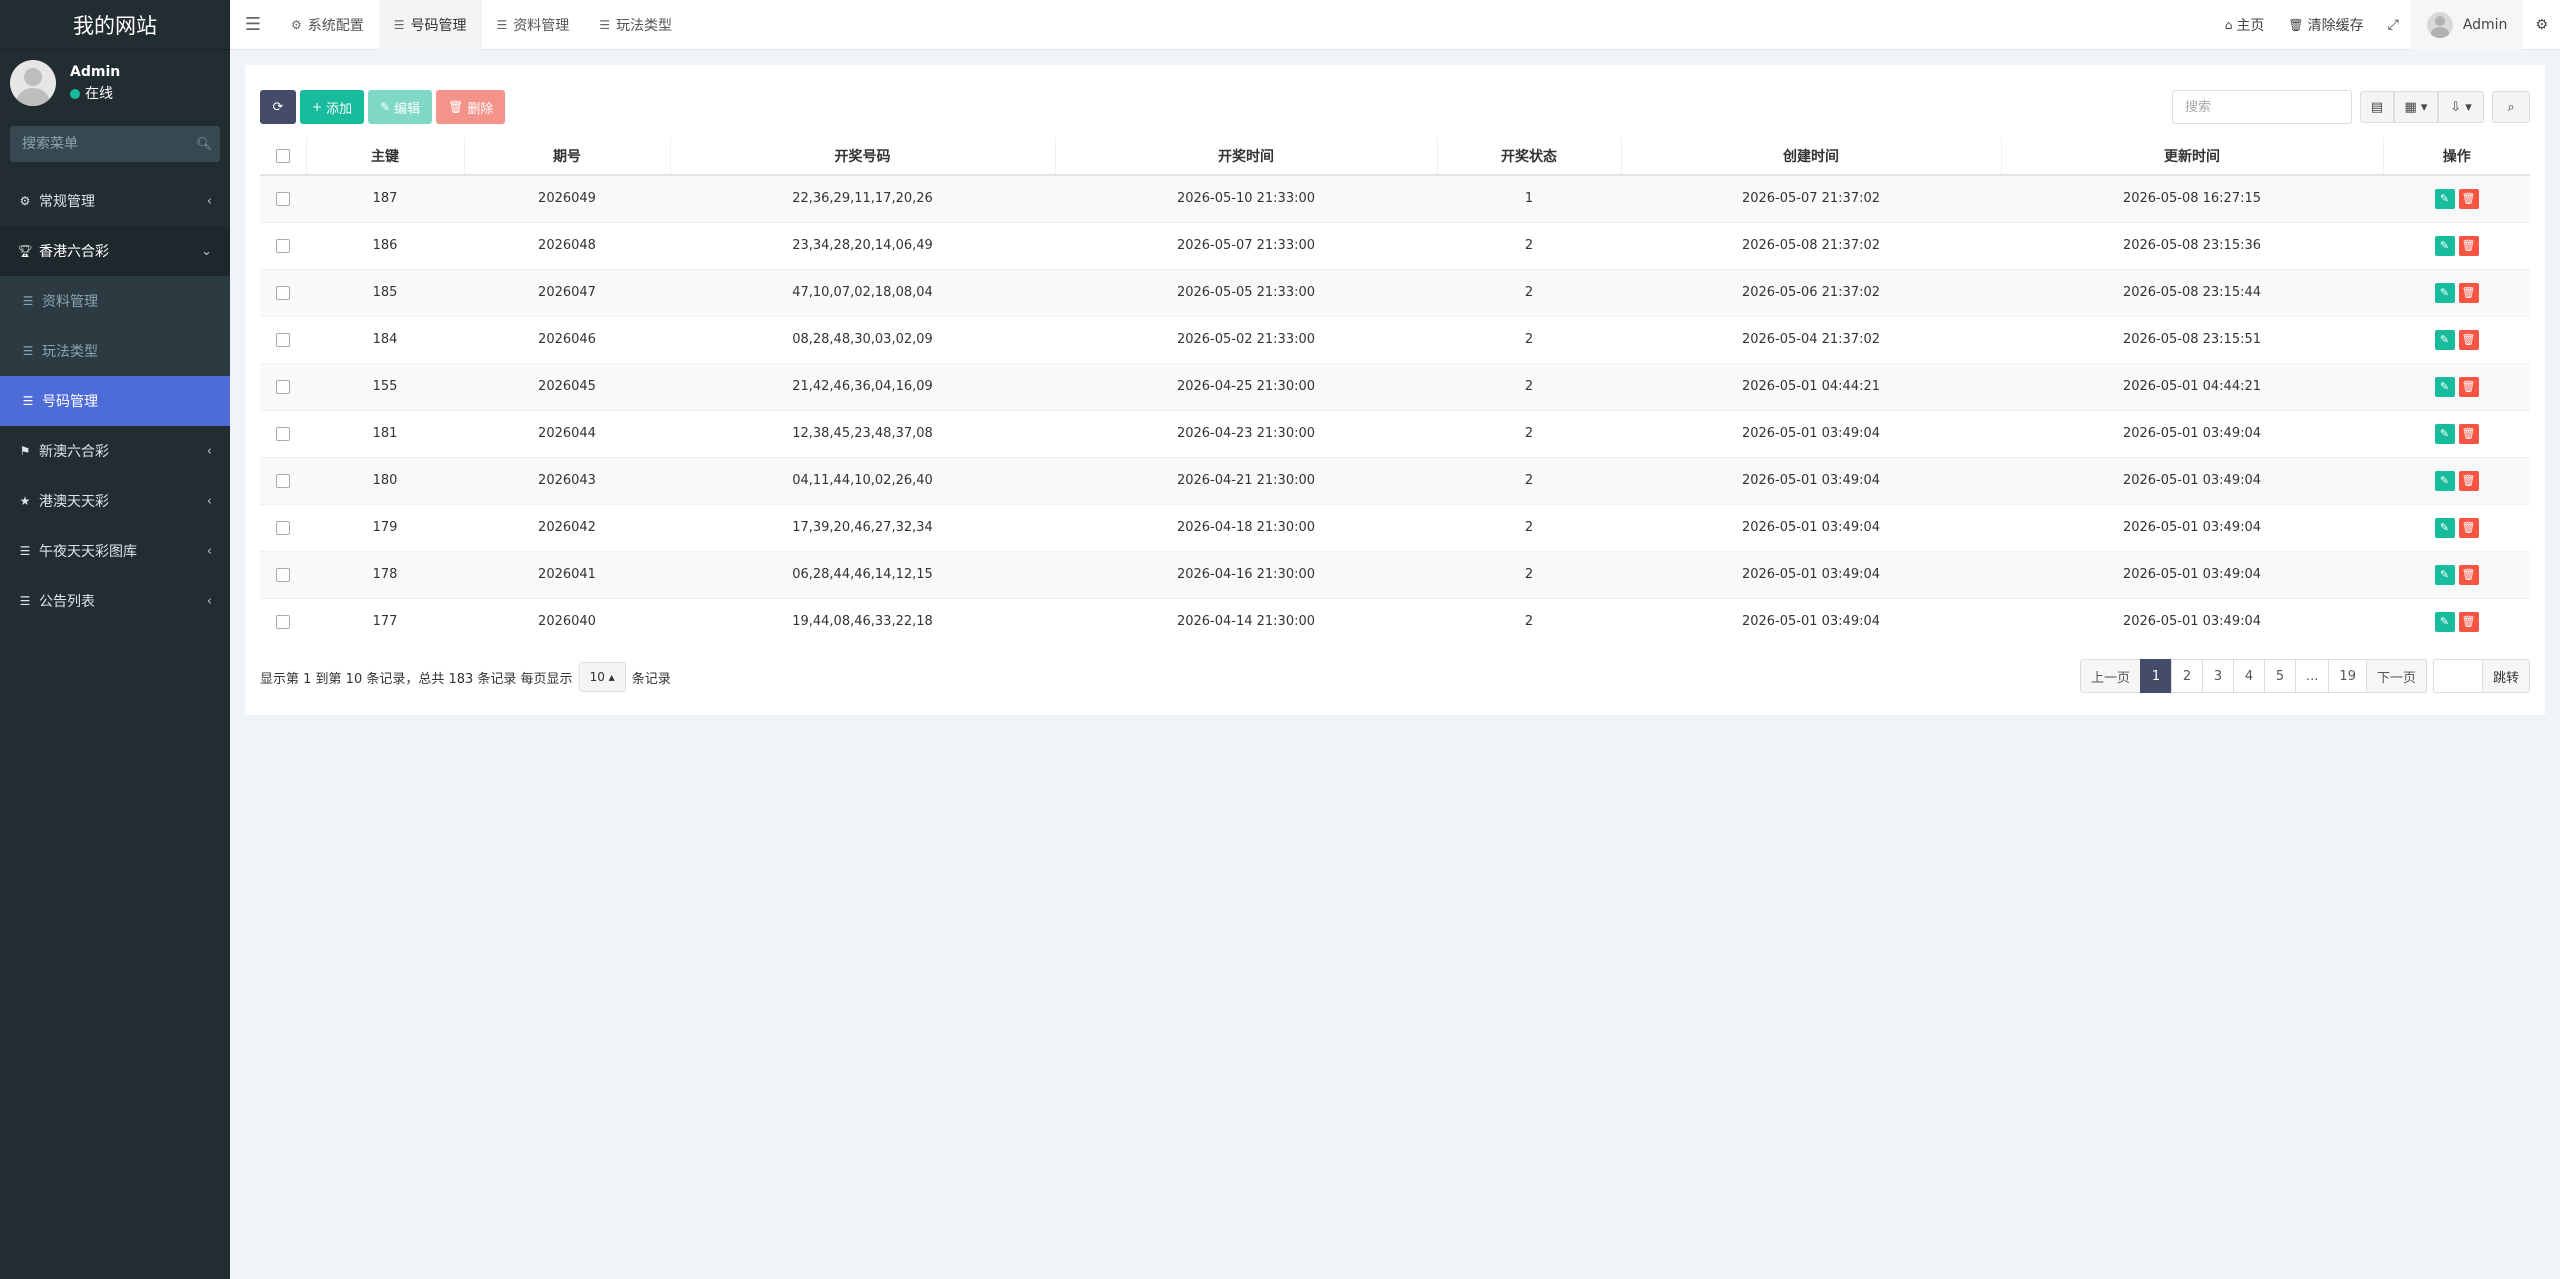 Image resolution: width=2560 pixels, height=1279 pixels. I want to click on refresh-button: ⟳, so click(278, 107).